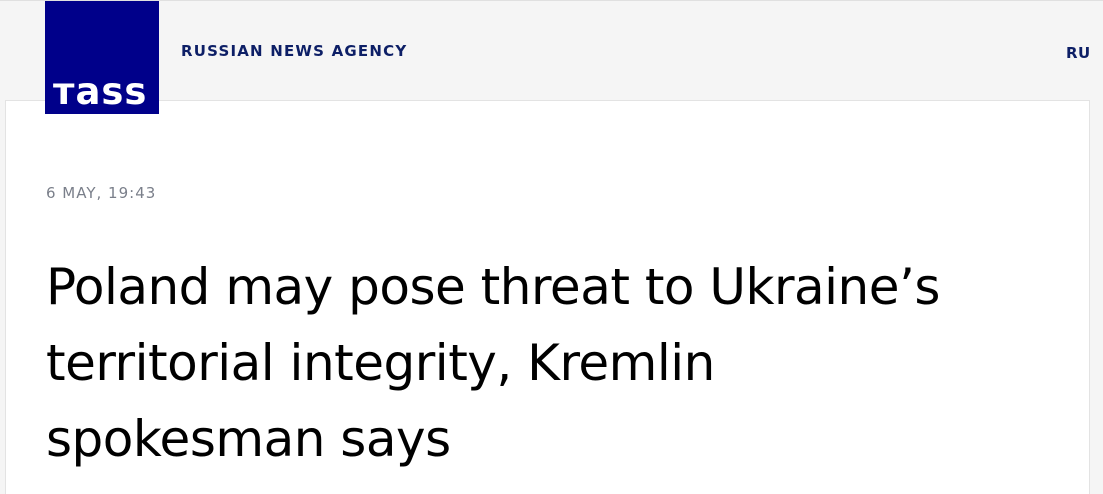 The width and height of the screenshot is (1103, 494). I want to click on article-date: 6 MAY, 19:43, so click(101, 193).